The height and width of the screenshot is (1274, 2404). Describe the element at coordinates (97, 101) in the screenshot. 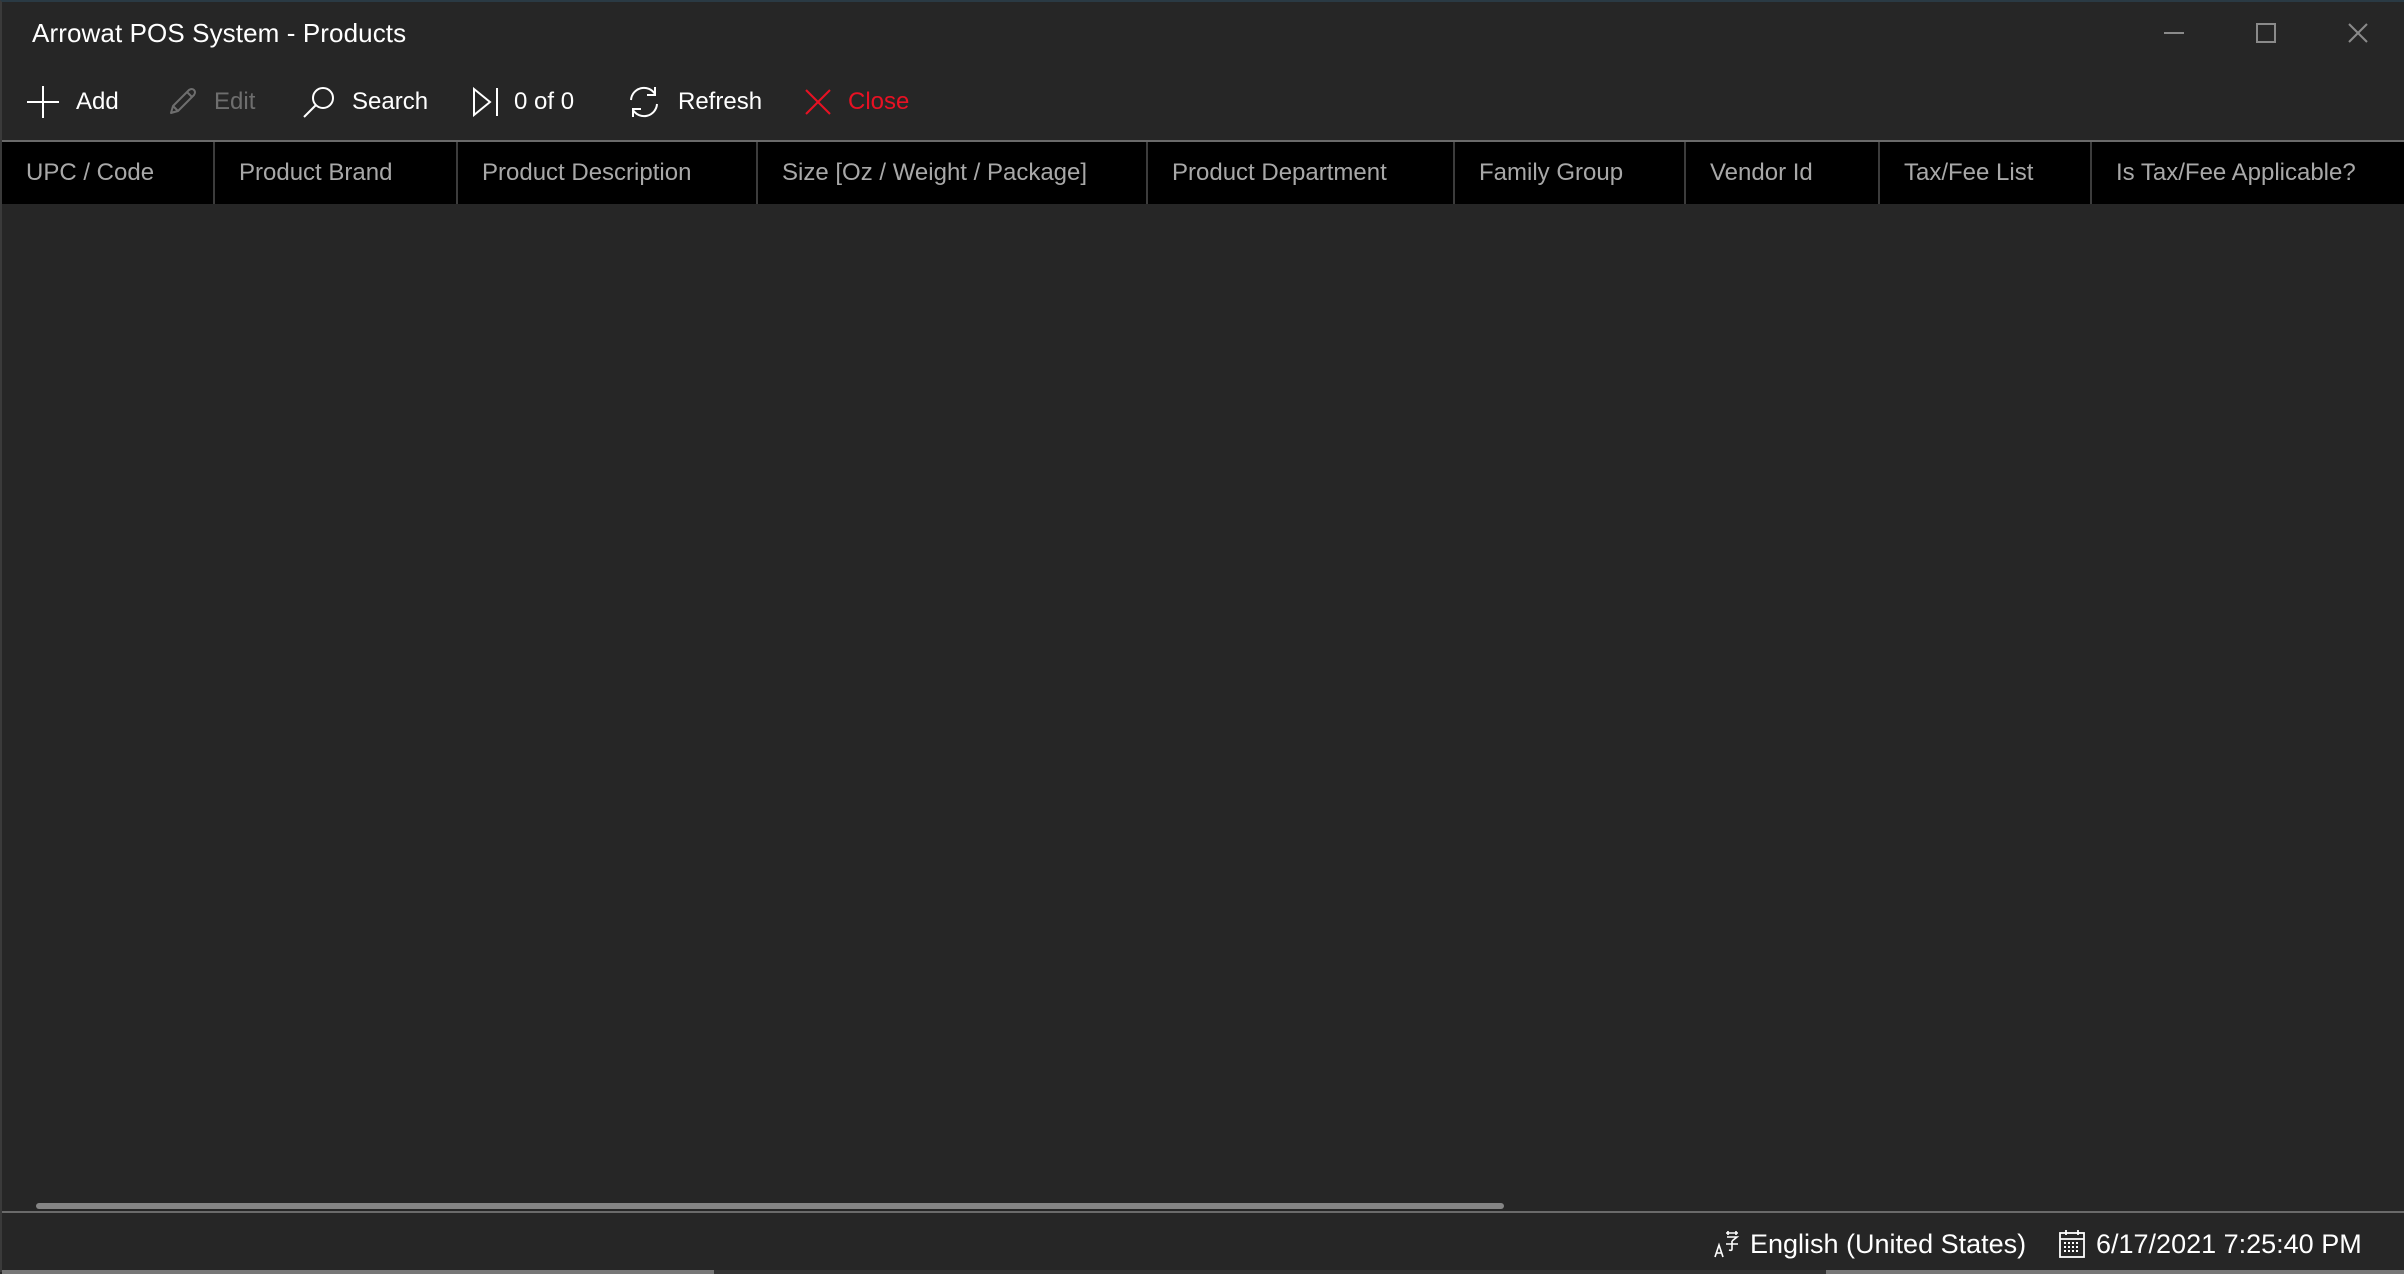

I see `add-button-label: Add` at that location.